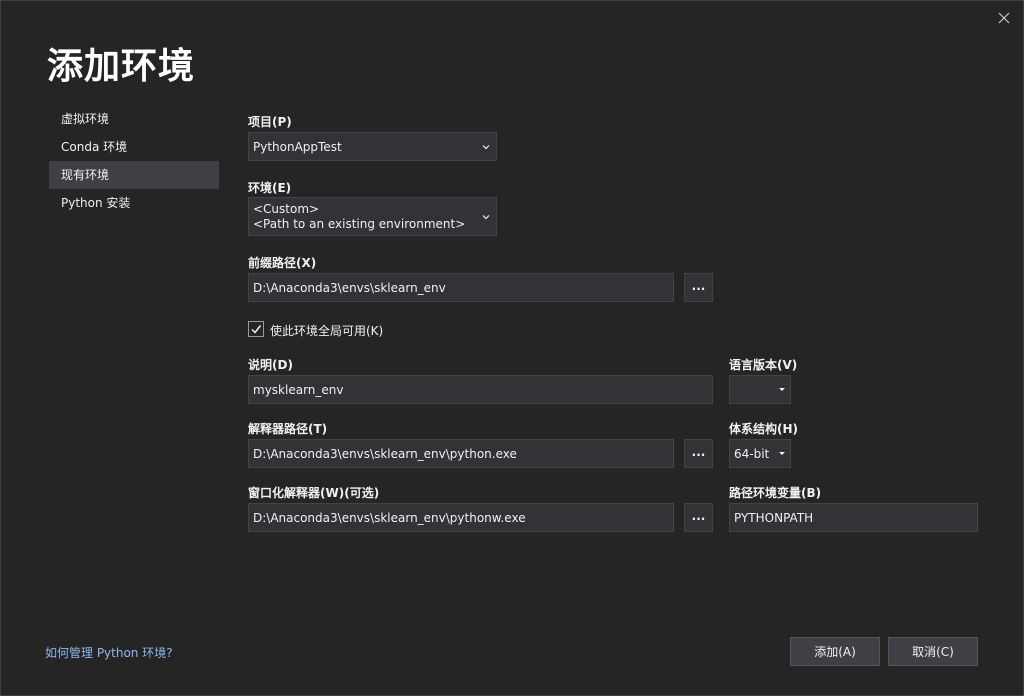 The image size is (1024, 696). Describe the element at coordinates (286, 208) in the screenshot. I see `environment-line-1: <Custom>` at that location.